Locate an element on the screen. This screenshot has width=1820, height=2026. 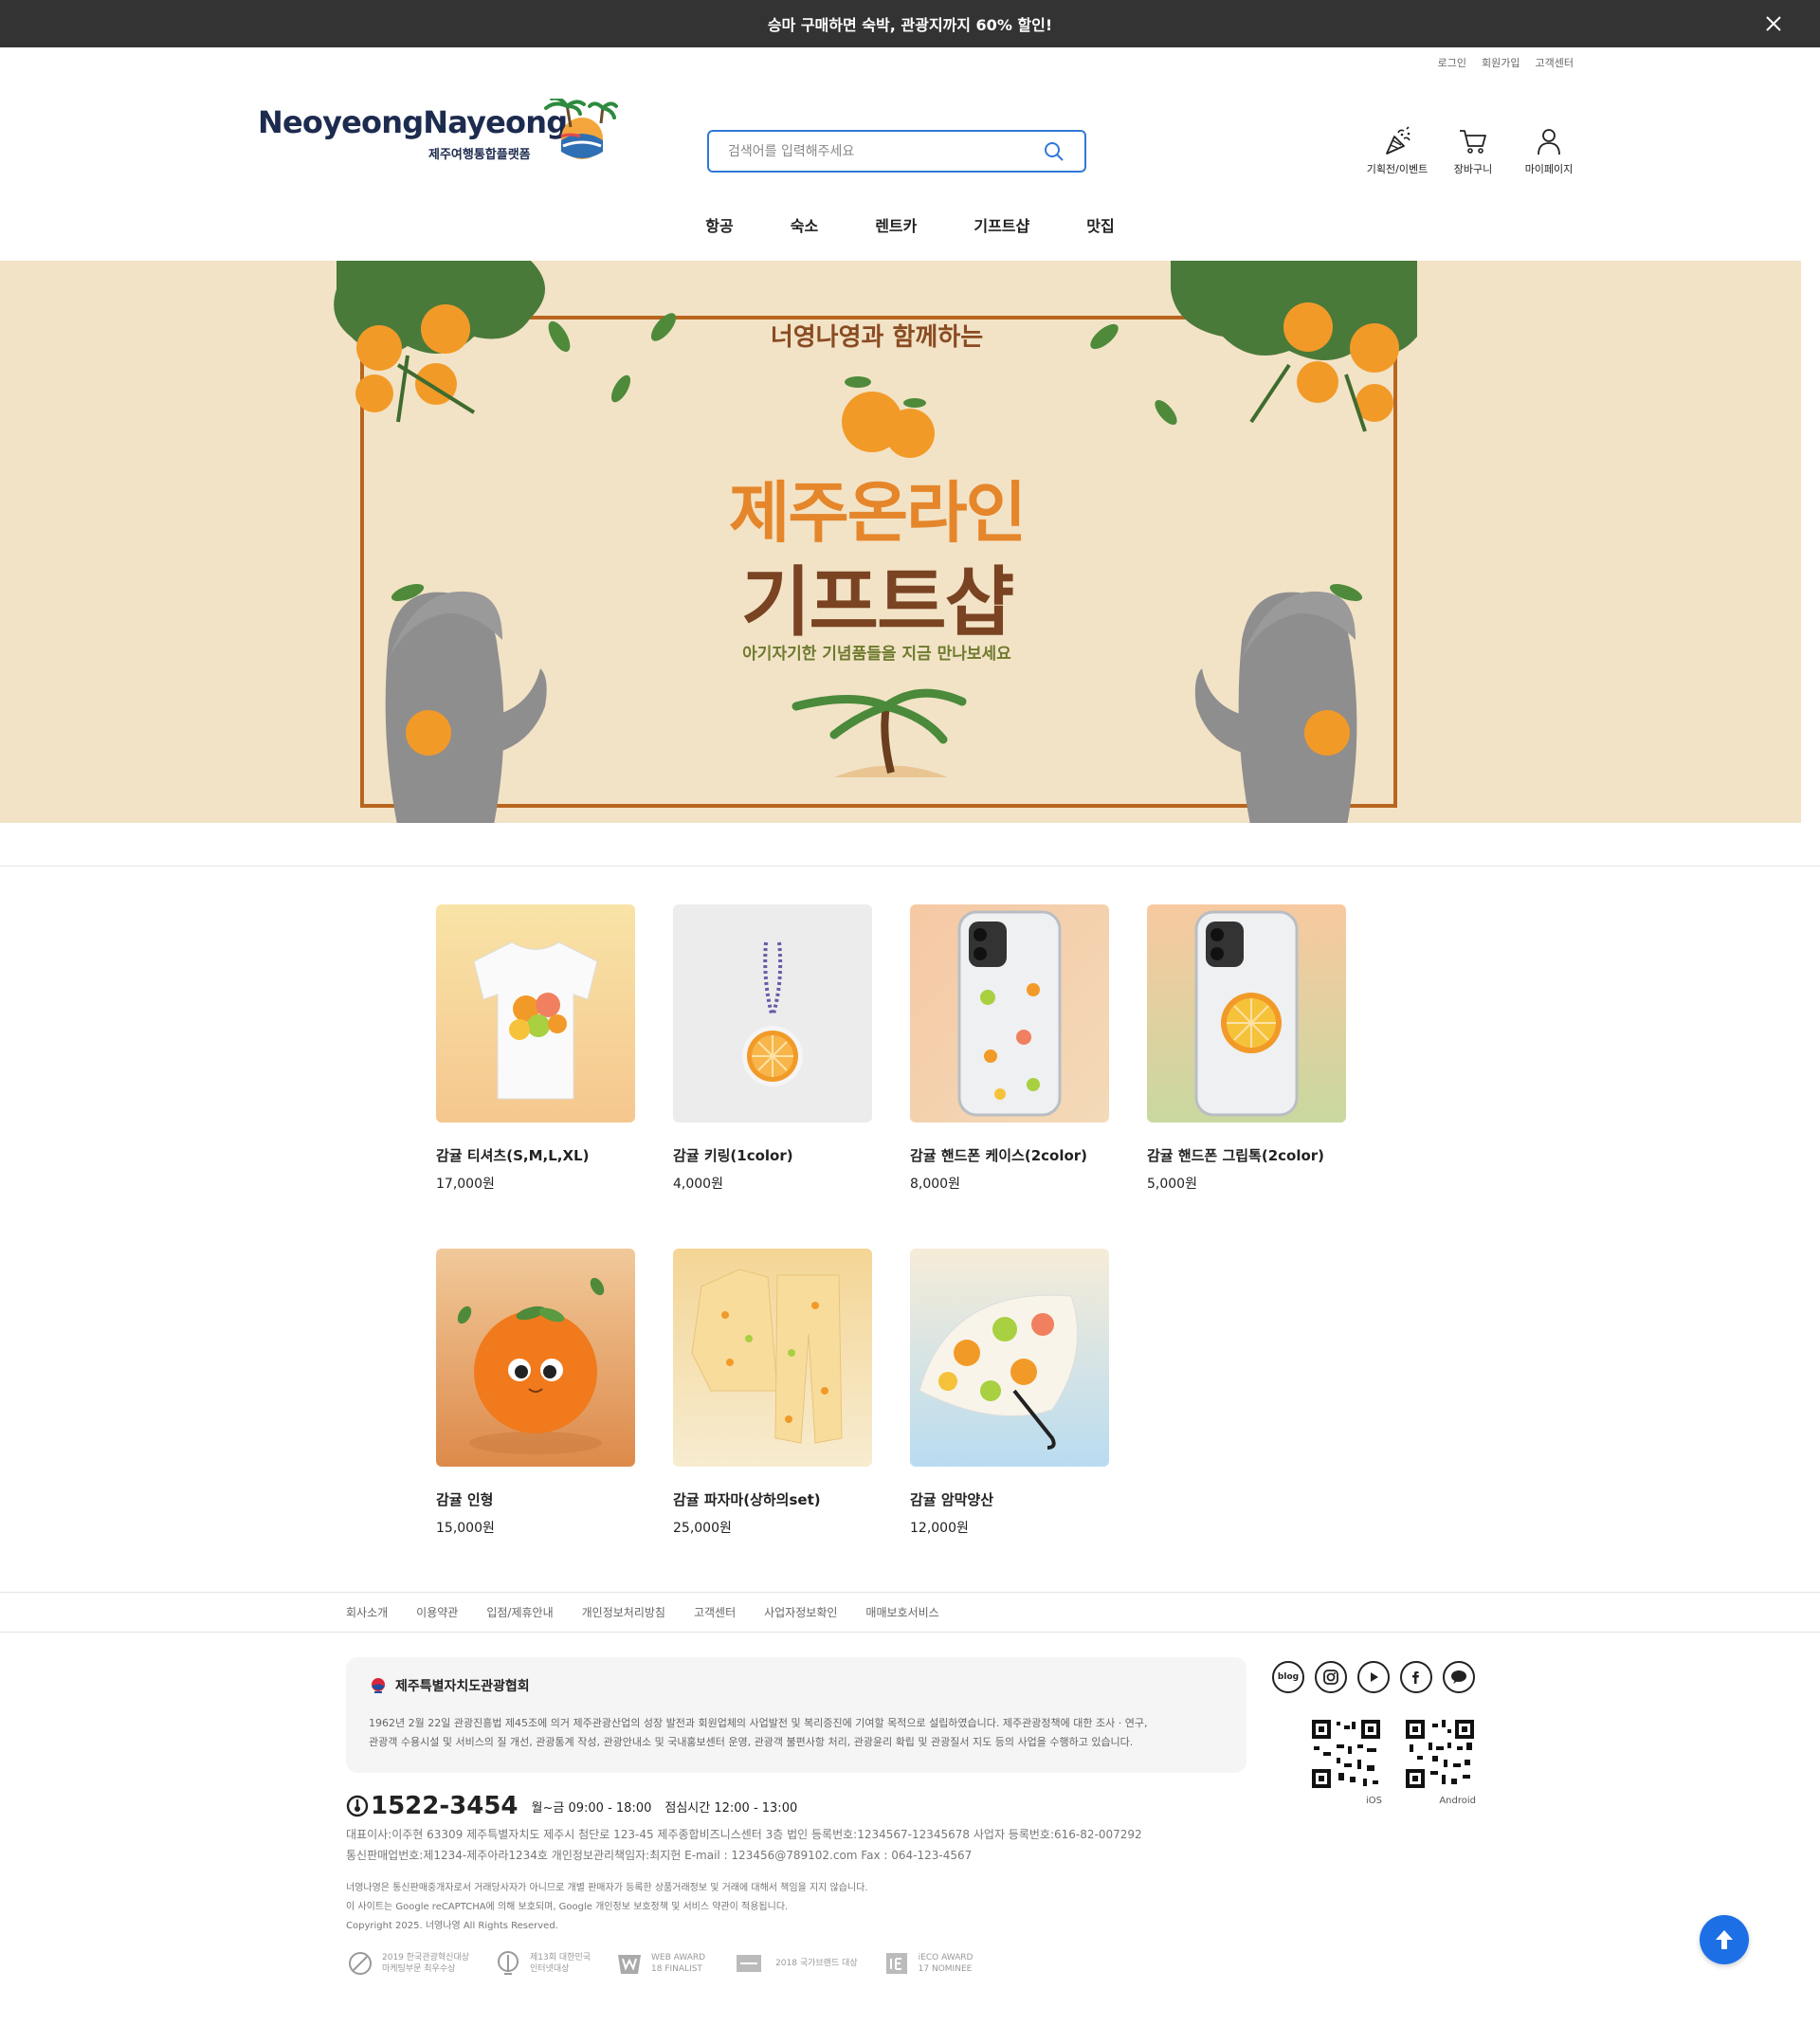
product-price: 5,000원 is located at coordinates (1172, 1184).